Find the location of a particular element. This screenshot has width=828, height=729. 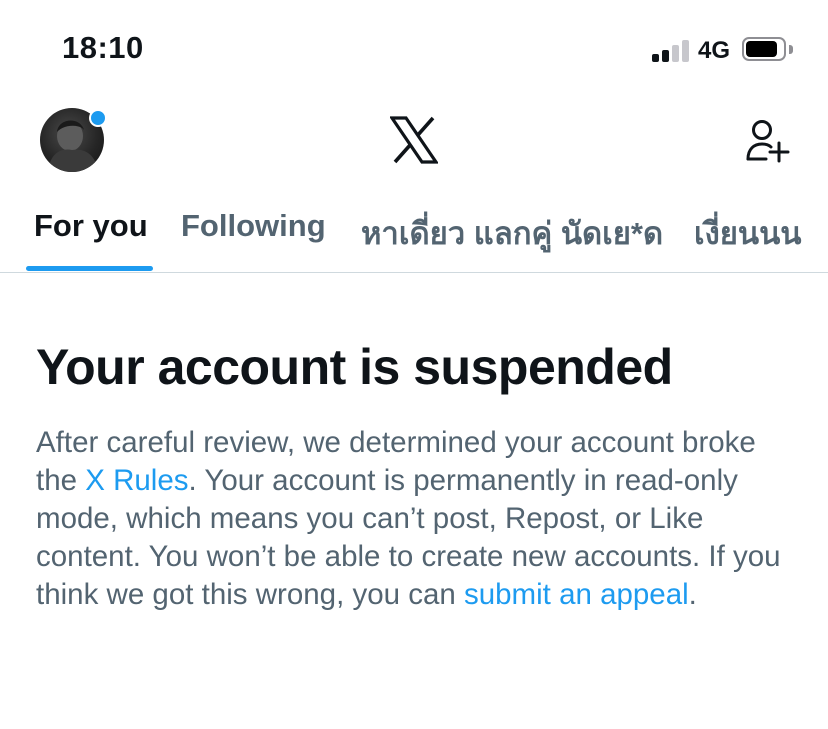

tab-list-2: เงี่ยนนน is located at coordinates (747, 233).